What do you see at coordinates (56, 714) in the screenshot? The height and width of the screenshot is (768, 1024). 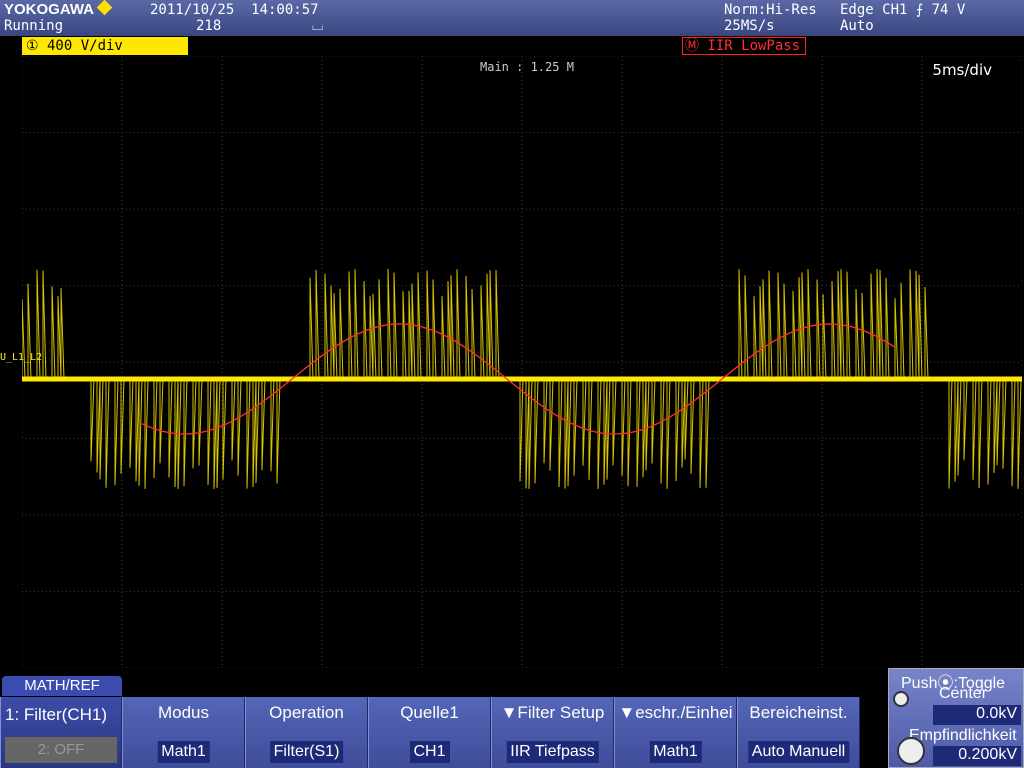 I see `softkey-filter-label: 1: Filter(CH1)` at bounding box center [56, 714].